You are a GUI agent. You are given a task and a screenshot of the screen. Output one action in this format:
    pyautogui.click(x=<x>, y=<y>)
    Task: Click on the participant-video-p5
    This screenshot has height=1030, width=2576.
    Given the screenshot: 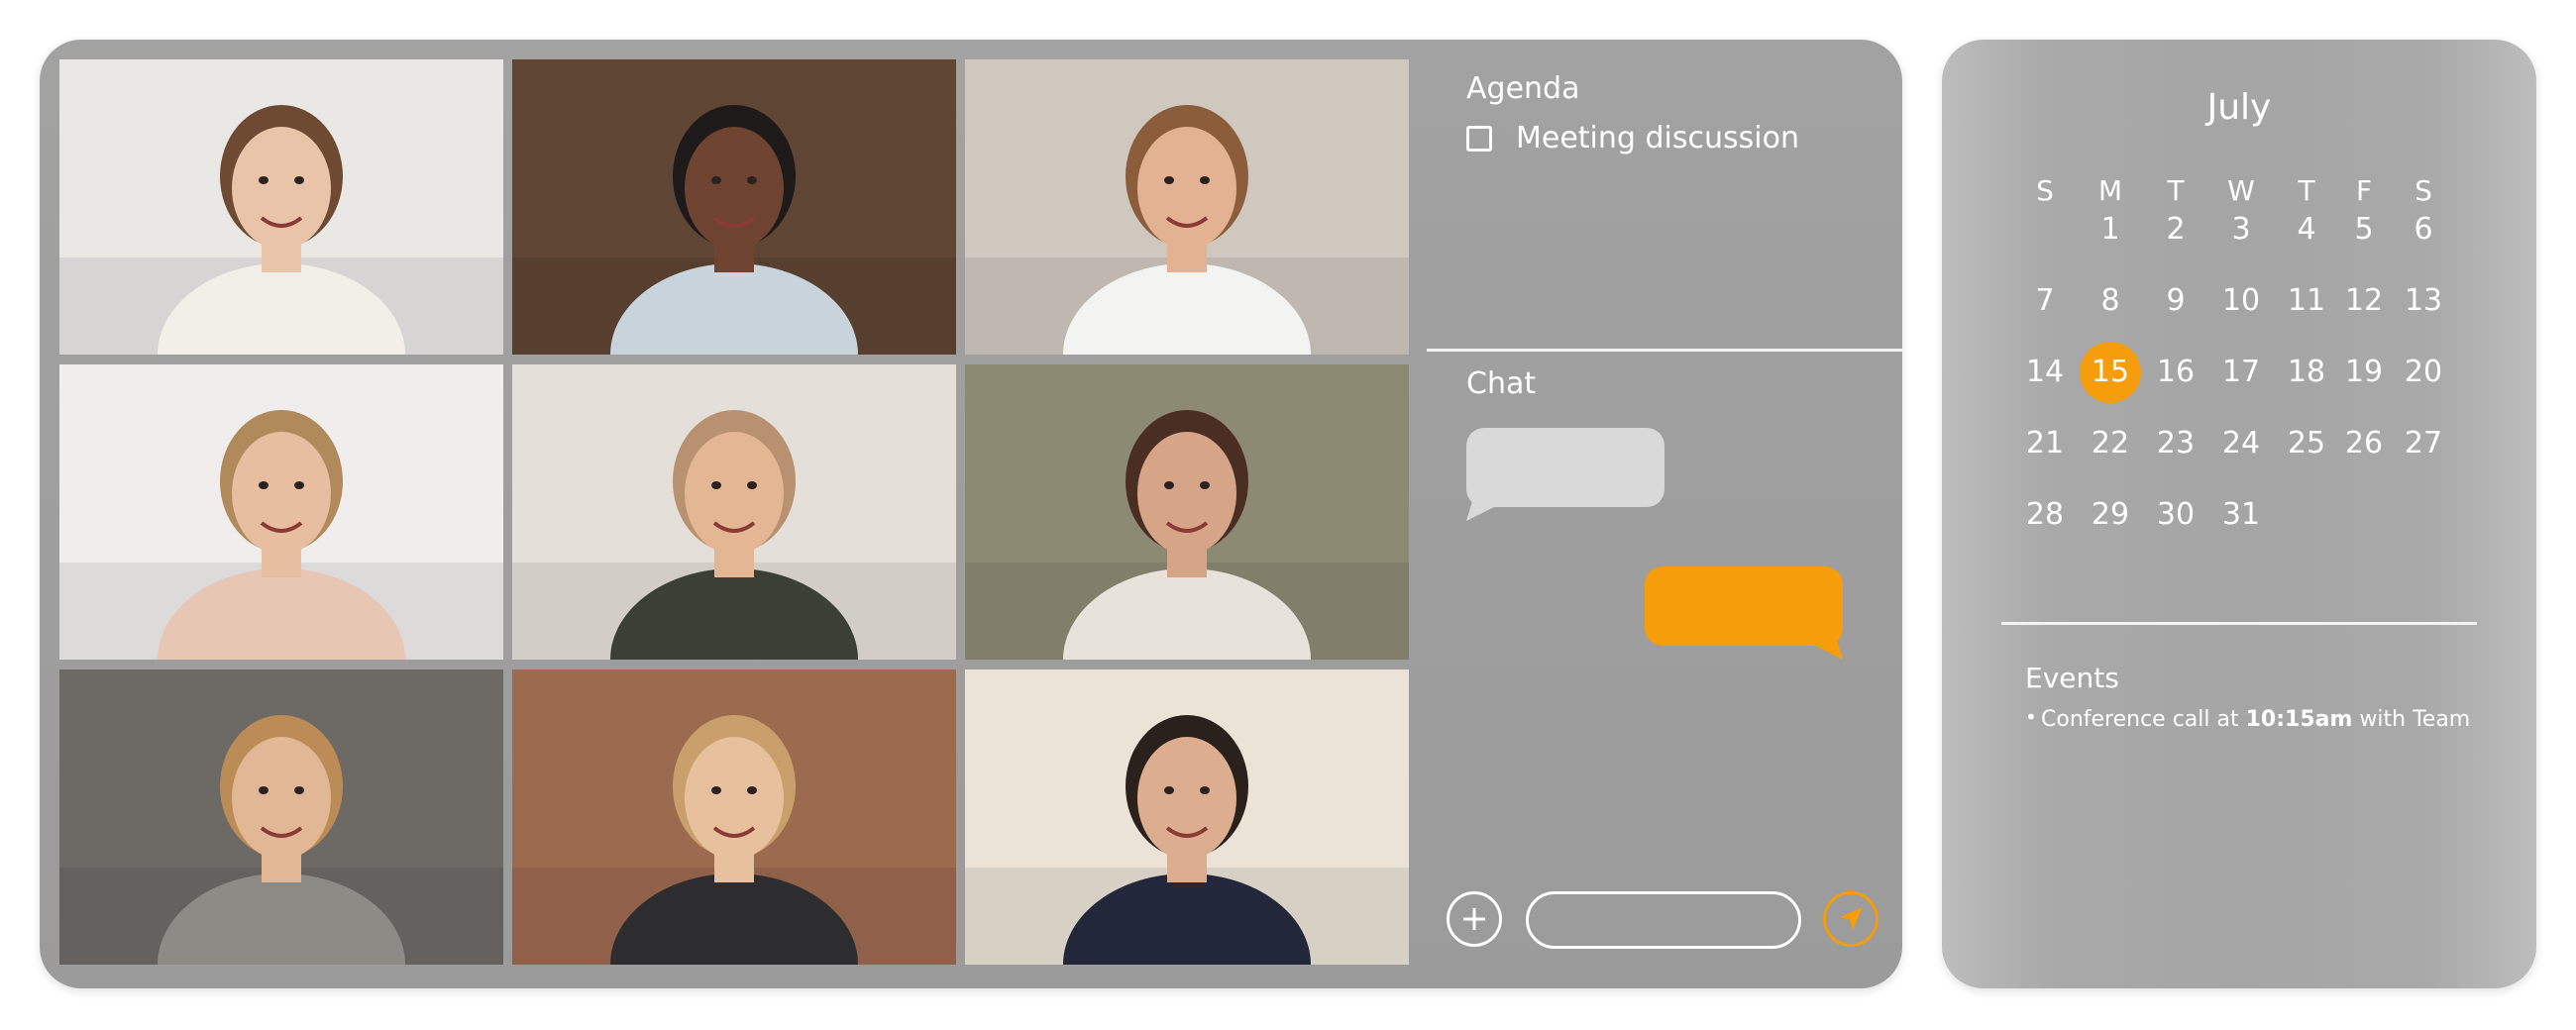 What is the action you would take?
    pyautogui.click(x=734, y=512)
    